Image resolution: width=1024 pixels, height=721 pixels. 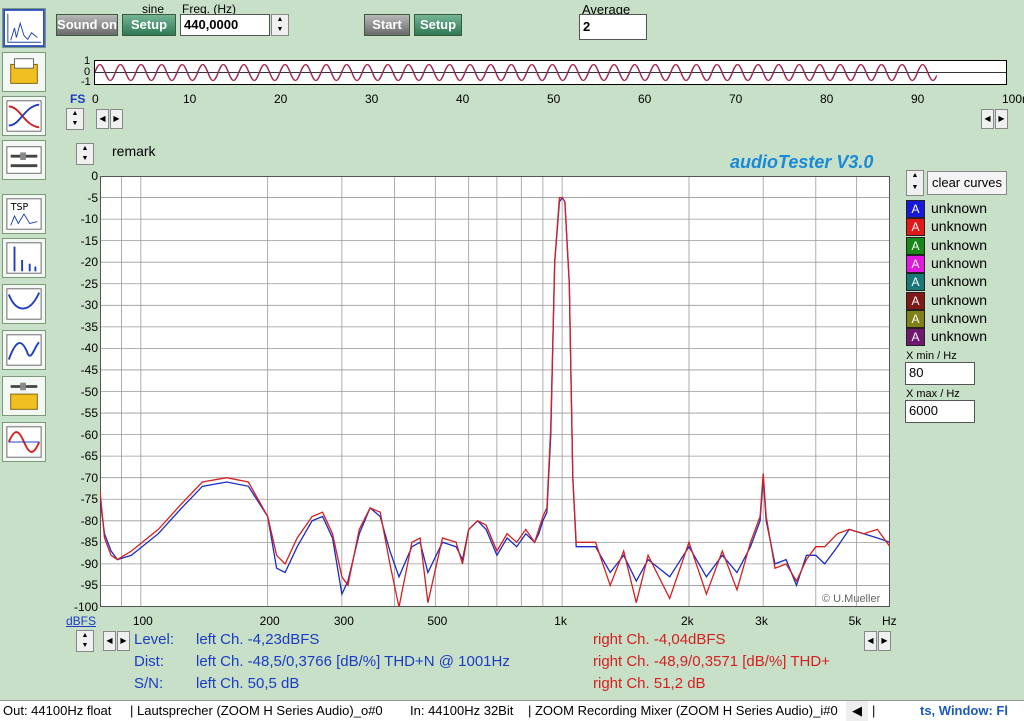 I want to click on scope-x-tick: 90, so click(x=918, y=99).